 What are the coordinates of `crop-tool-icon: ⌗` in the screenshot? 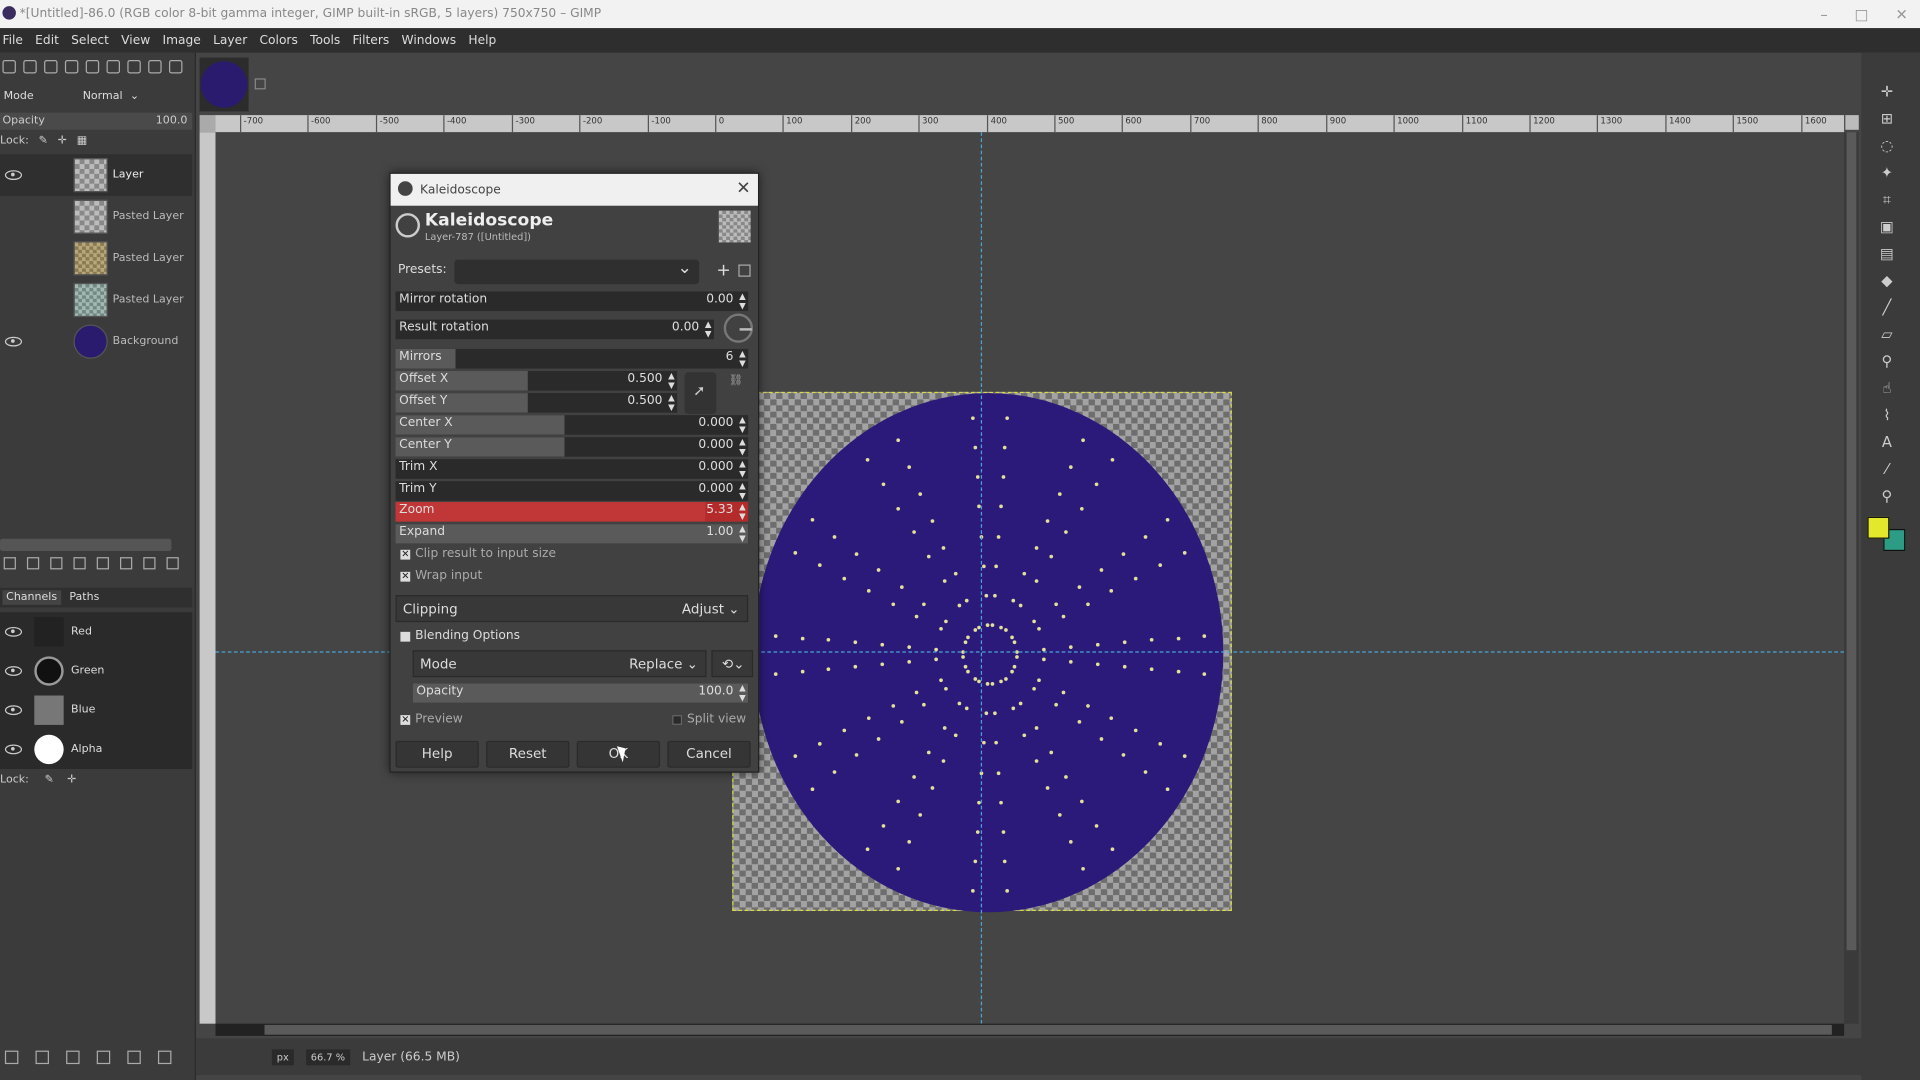 It's located at (1886, 199).